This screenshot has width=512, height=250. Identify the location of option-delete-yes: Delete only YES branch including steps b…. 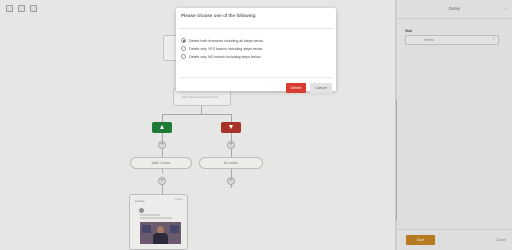
(222, 48).